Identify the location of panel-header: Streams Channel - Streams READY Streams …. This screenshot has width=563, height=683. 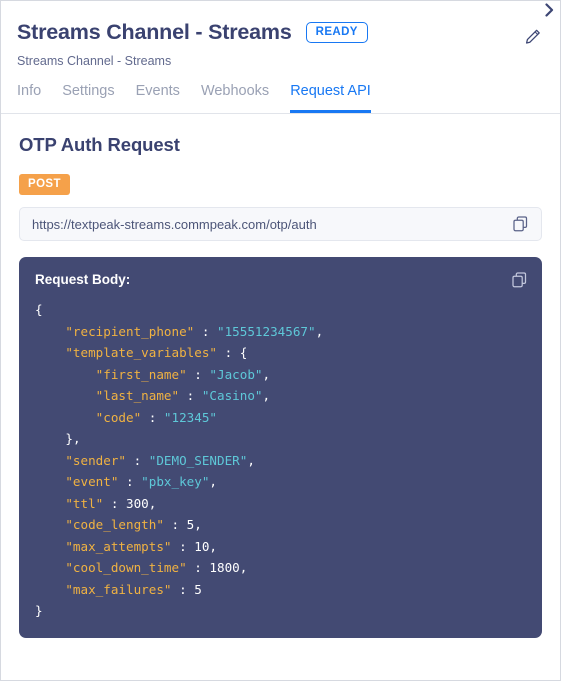
(280, 43).